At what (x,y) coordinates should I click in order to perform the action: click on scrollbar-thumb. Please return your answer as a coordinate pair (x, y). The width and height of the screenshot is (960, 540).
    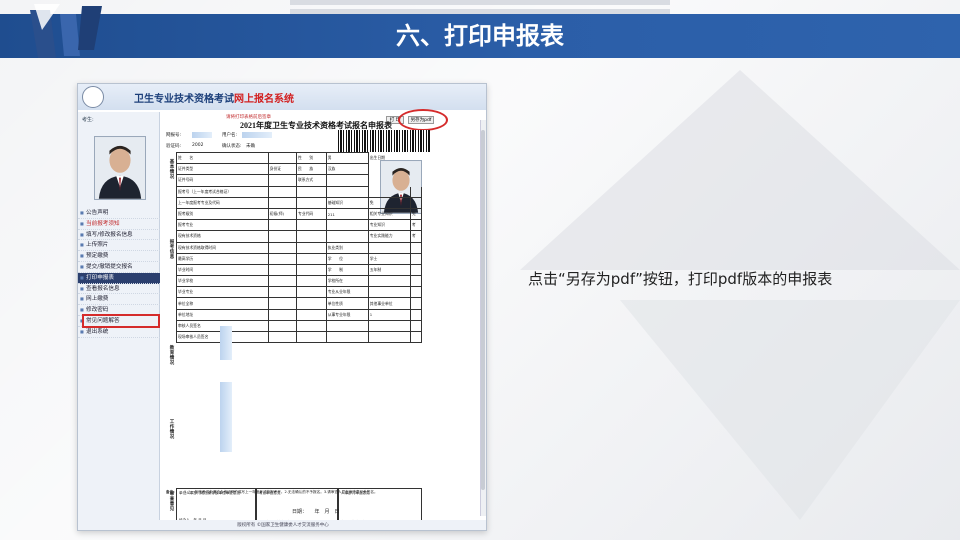
    Looking at the image, I should click on (483, 310).